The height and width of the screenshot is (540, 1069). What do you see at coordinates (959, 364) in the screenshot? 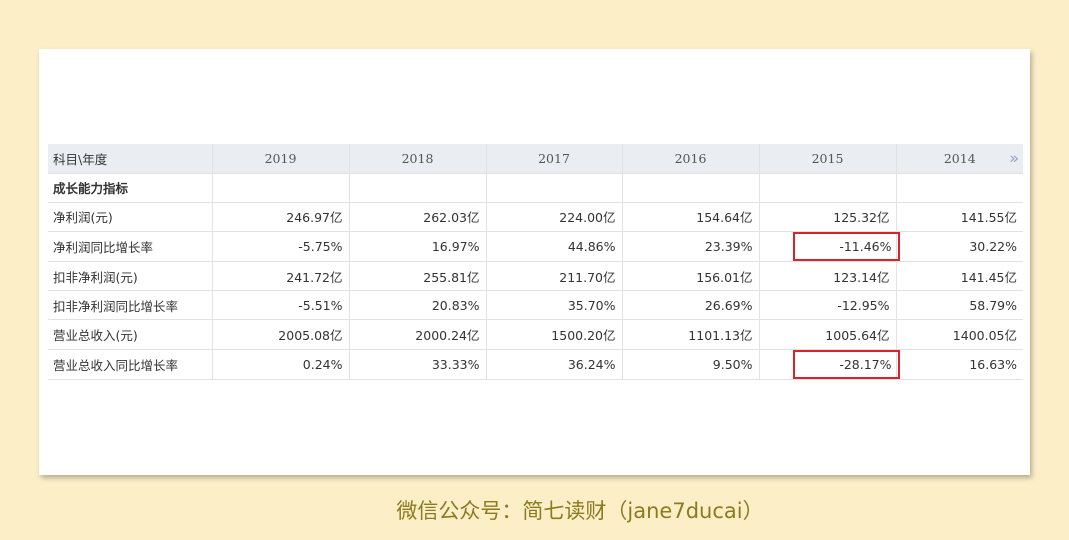
I see `table-cell: 16.63%` at bounding box center [959, 364].